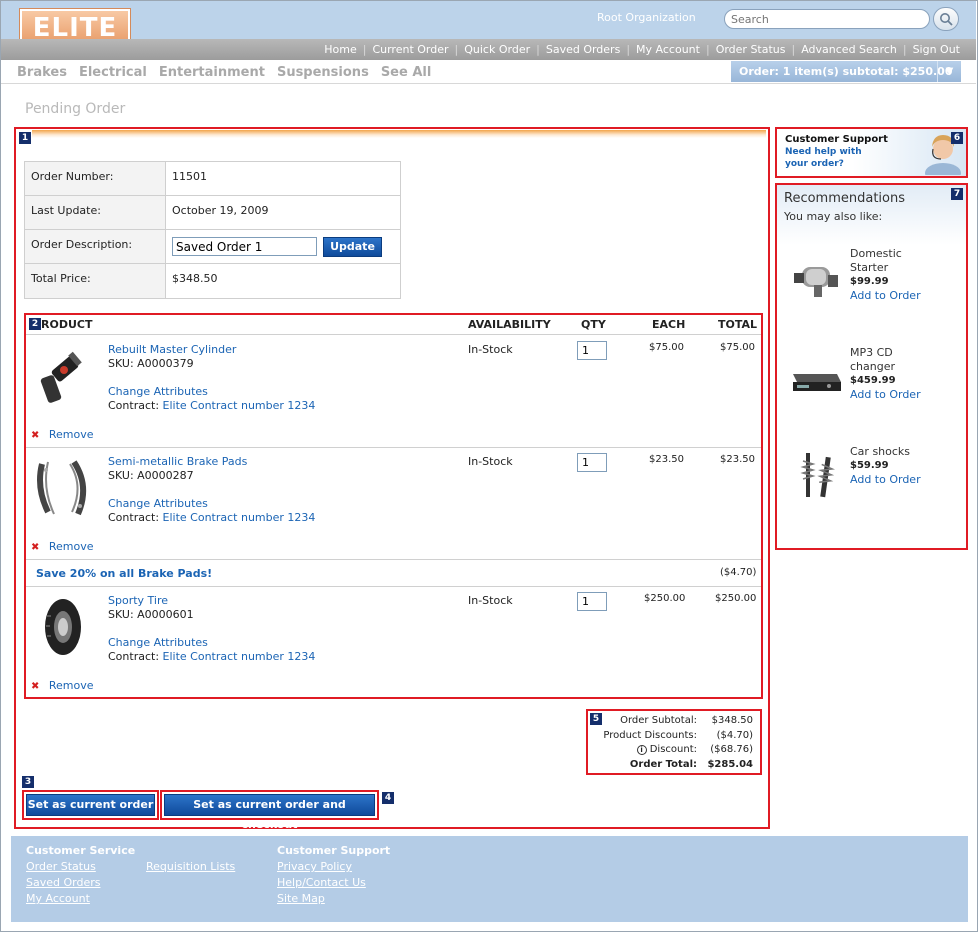  I want to click on line-total: $75.00, so click(737, 347).